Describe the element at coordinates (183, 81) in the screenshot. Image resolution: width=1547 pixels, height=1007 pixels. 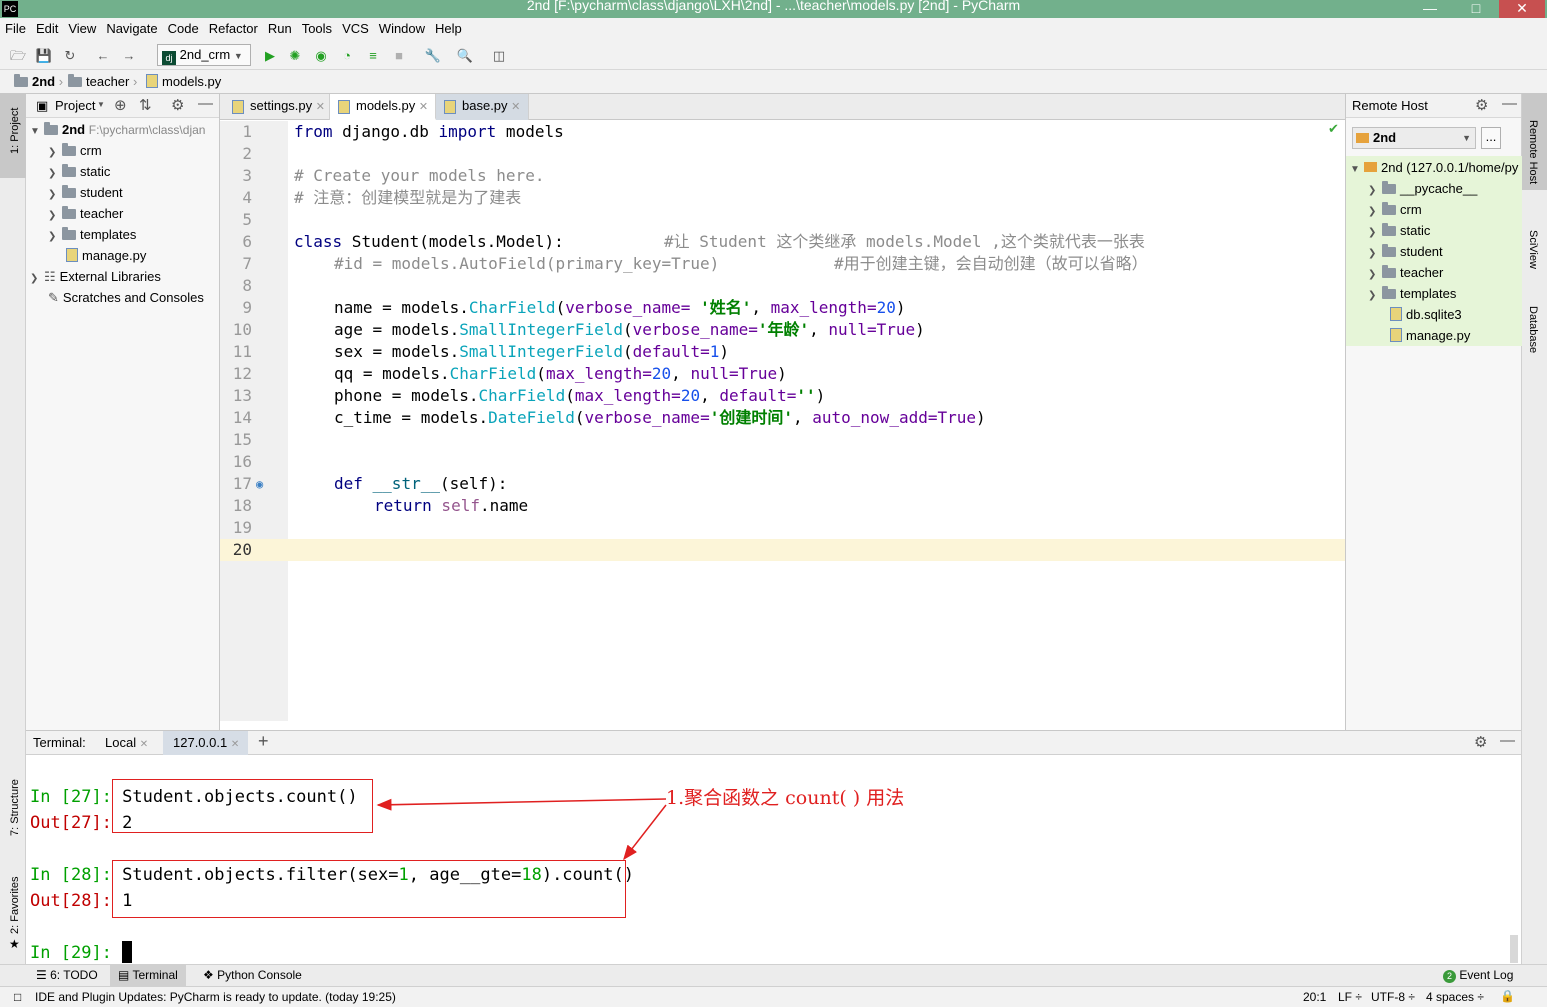
I see `breadcrumb-file: models.py` at that location.